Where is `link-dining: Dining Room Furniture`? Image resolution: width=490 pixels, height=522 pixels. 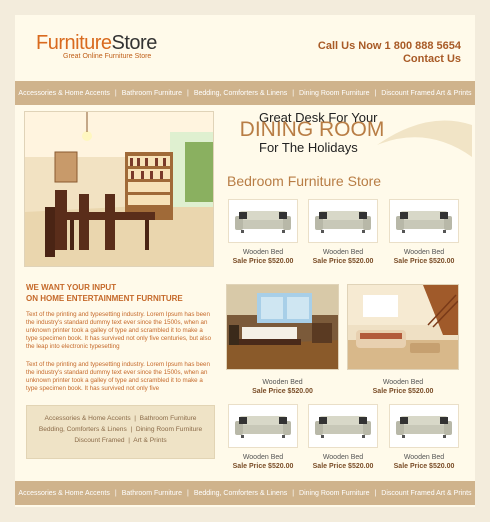
link-dining: Dining Room Furniture is located at coordinates (169, 429).